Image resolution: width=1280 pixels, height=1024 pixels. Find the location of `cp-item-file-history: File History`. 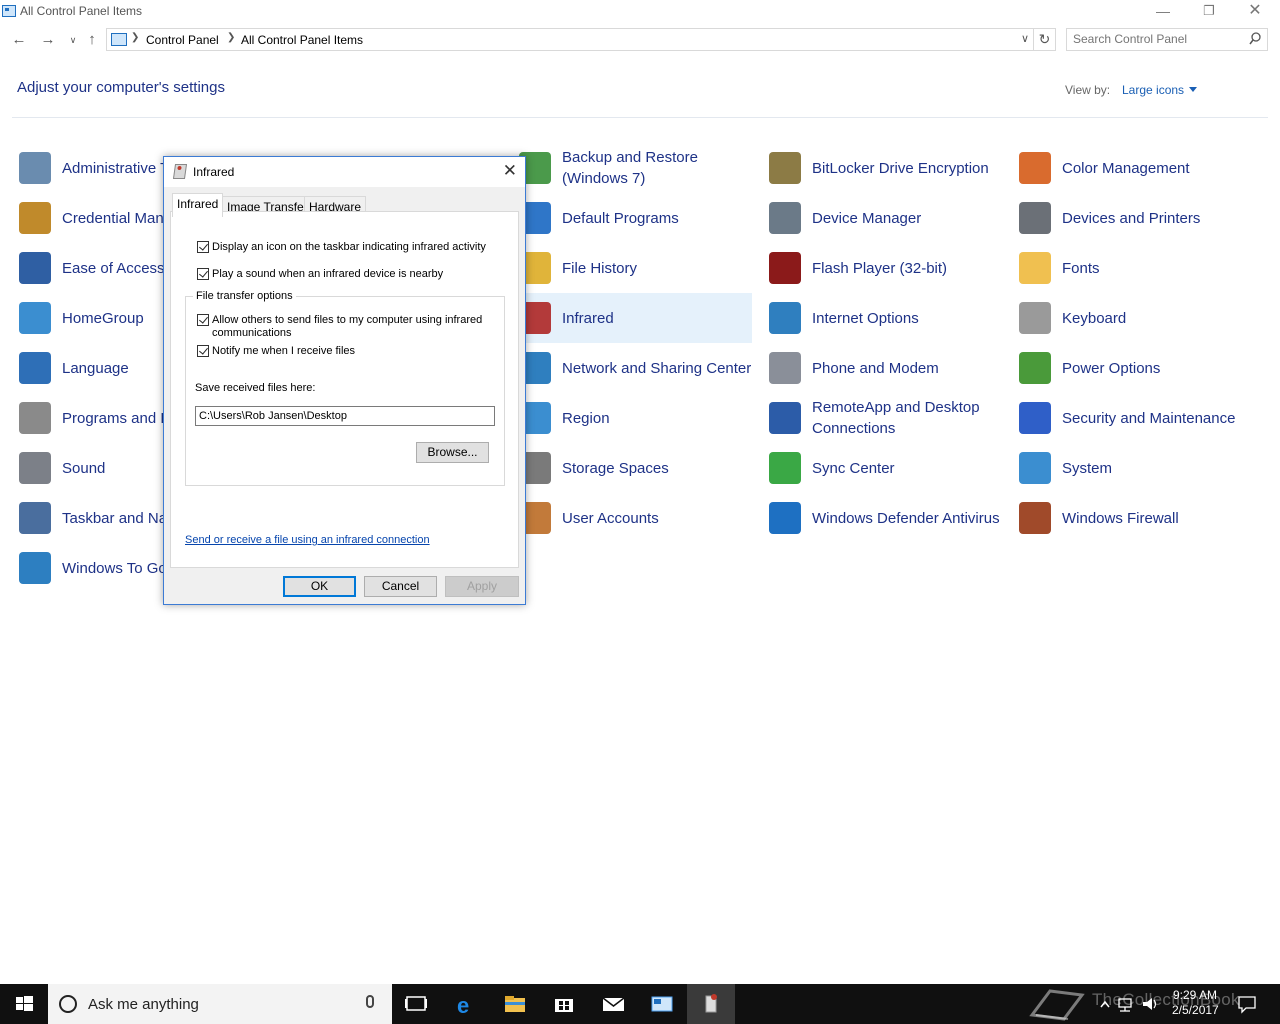

cp-item-file-history: File History is located at coordinates (632, 268).